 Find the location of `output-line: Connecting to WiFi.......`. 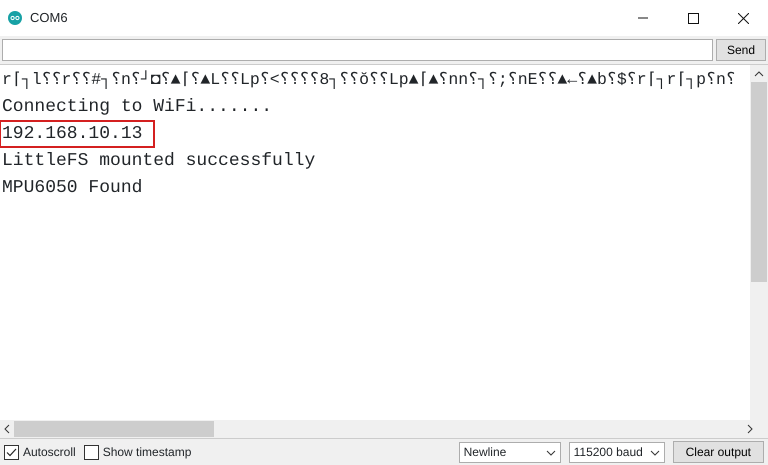

output-line: Connecting to WiFi....... is located at coordinates (137, 107).